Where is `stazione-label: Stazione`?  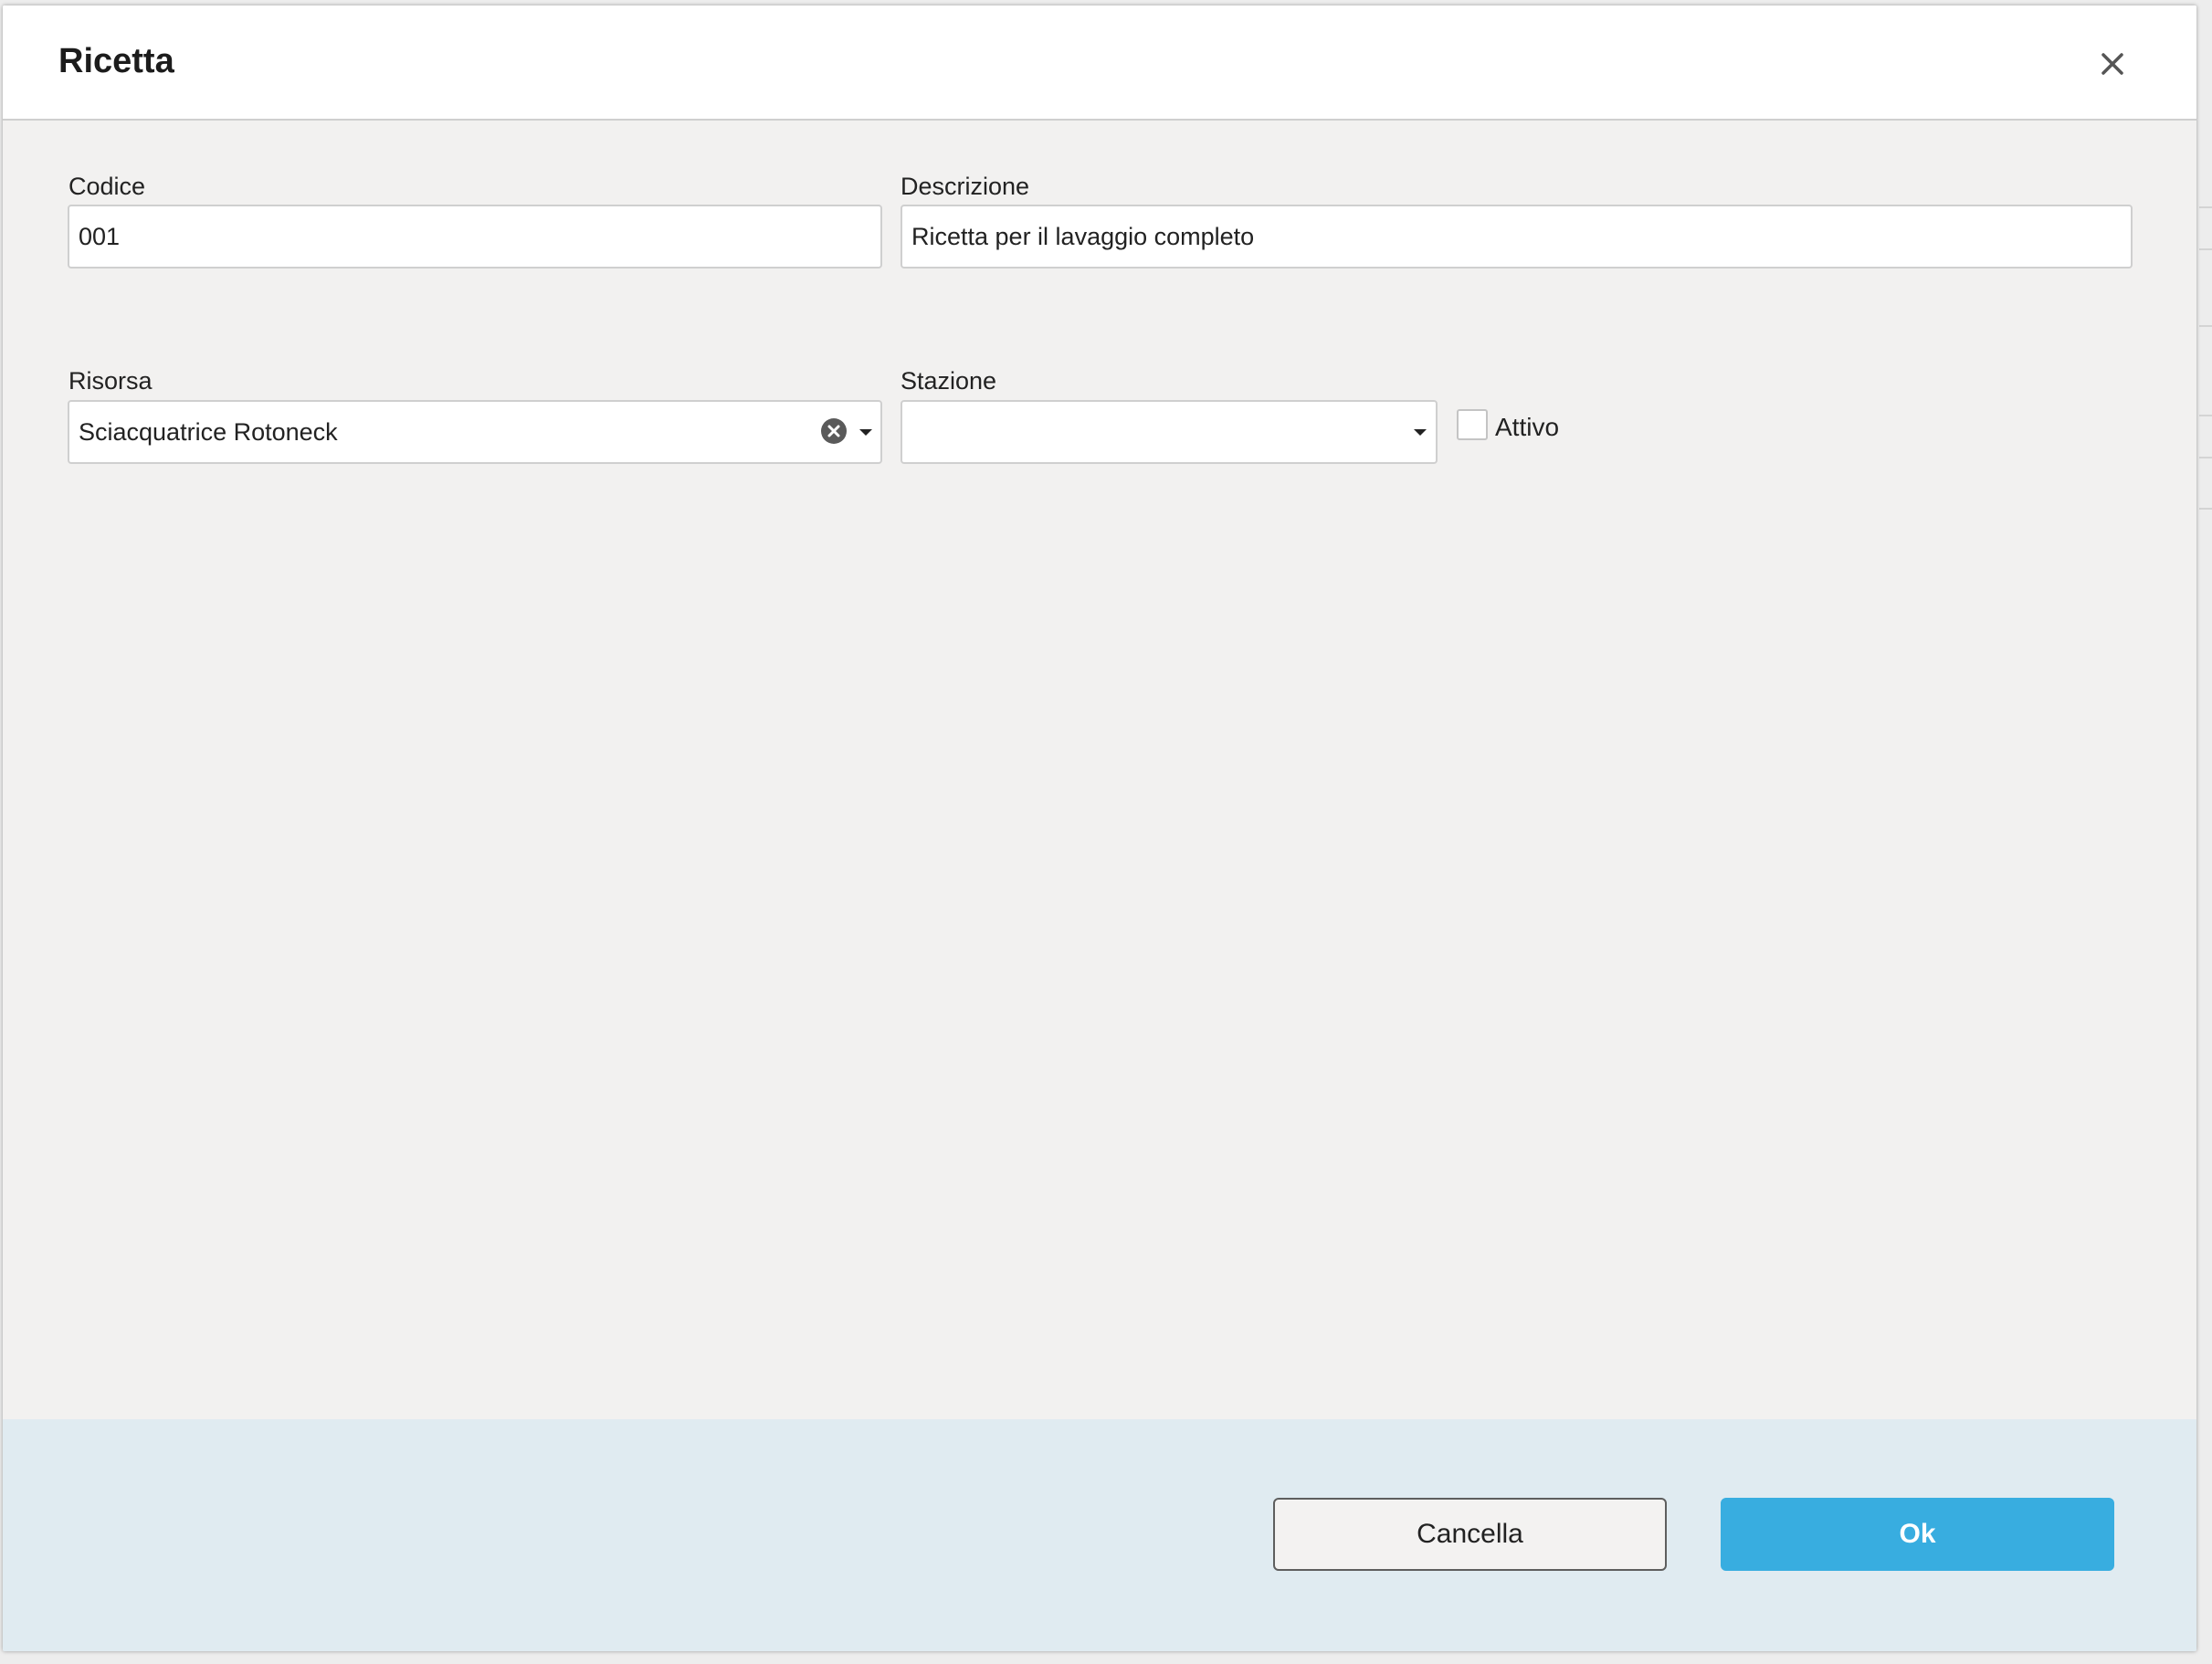
stazione-label: Stazione is located at coordinates (949, 381).